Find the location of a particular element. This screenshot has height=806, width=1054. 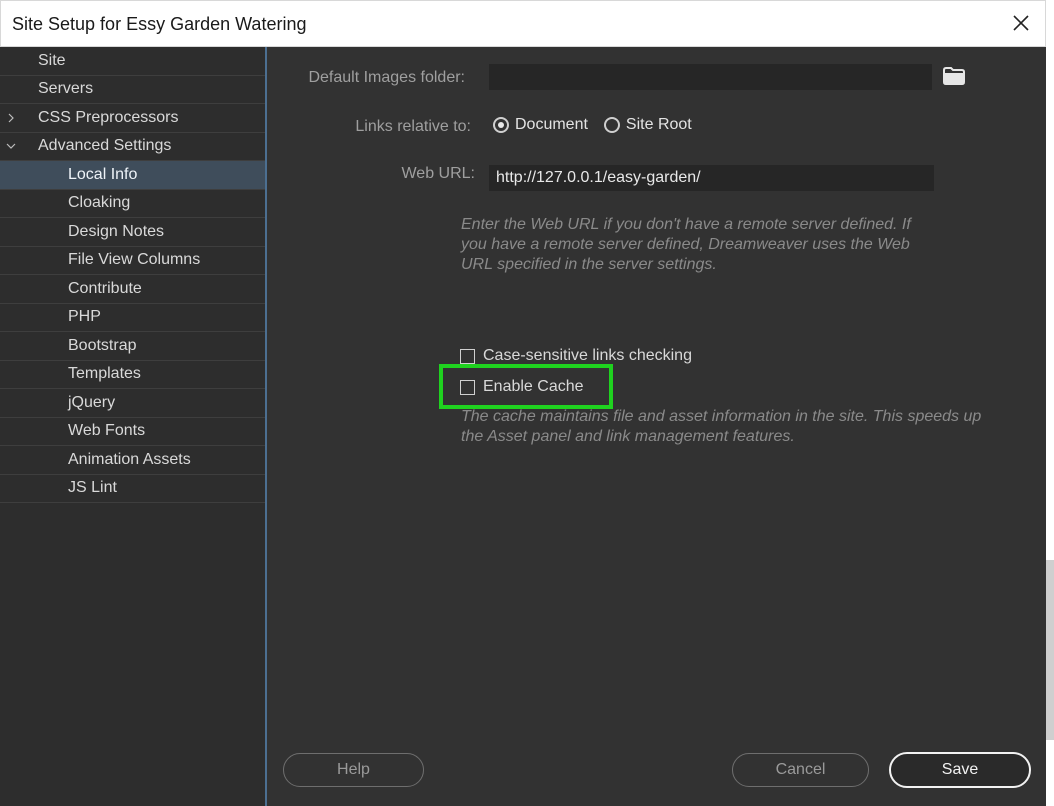

links-relative-label: Links relative to: is located at coordinates (413, 126).